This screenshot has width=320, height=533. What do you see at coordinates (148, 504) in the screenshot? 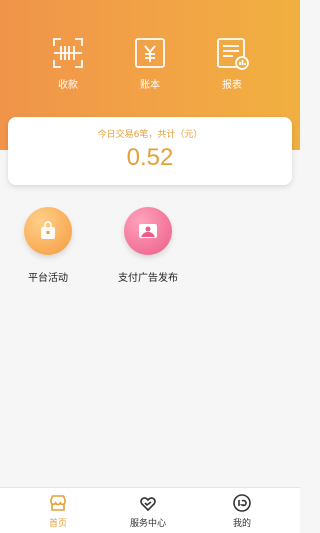
I see `heart-hands-icon` at bounding box center [148, 504].